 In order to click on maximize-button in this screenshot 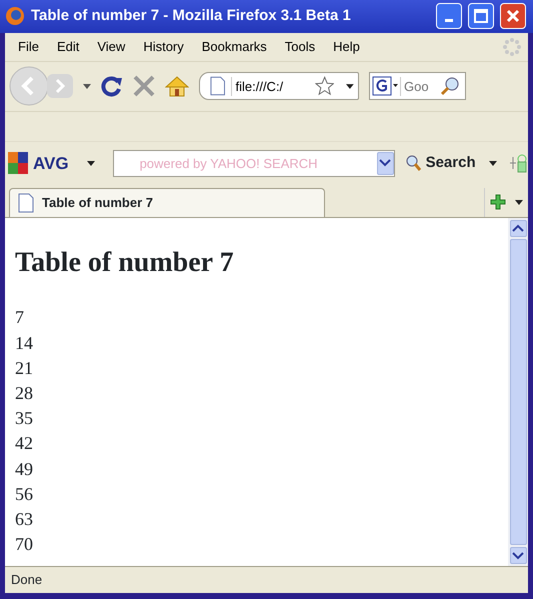, I will do `click(481, 16)`.